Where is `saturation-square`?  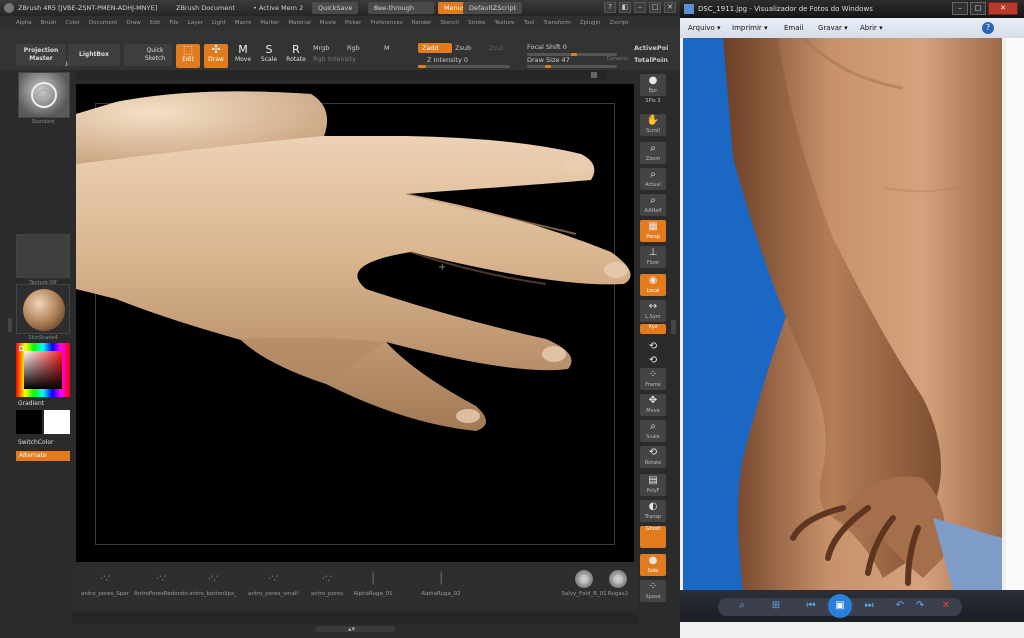
saturation-square is located at coordinates (43, 370).